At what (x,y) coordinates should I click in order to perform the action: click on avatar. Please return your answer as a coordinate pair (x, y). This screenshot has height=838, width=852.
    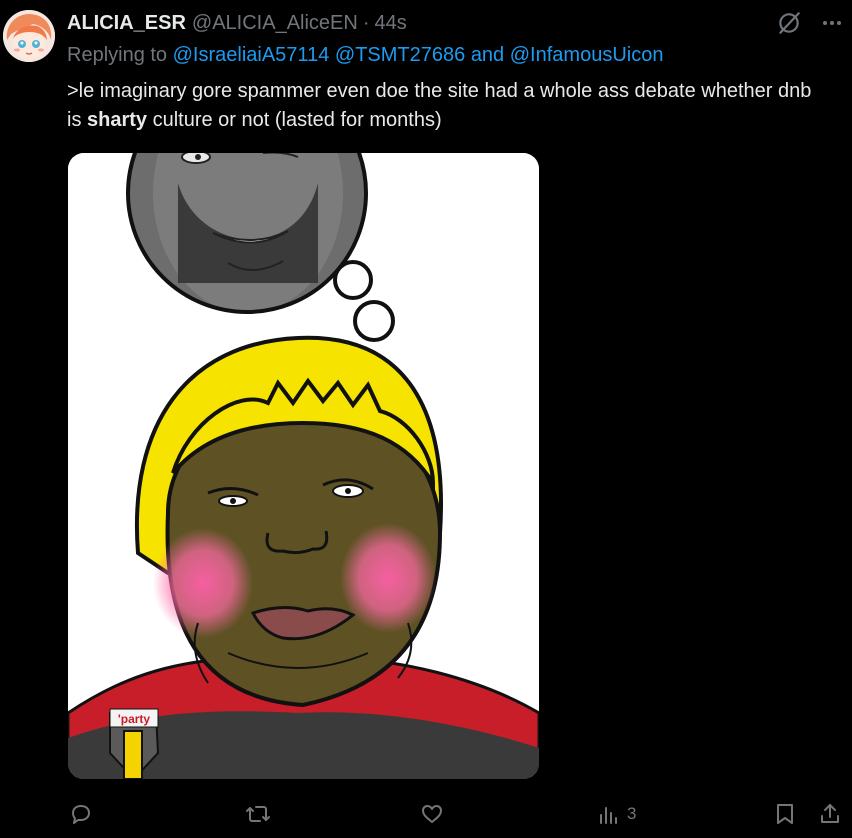
    Looking at the image, I should click on (29, 36).